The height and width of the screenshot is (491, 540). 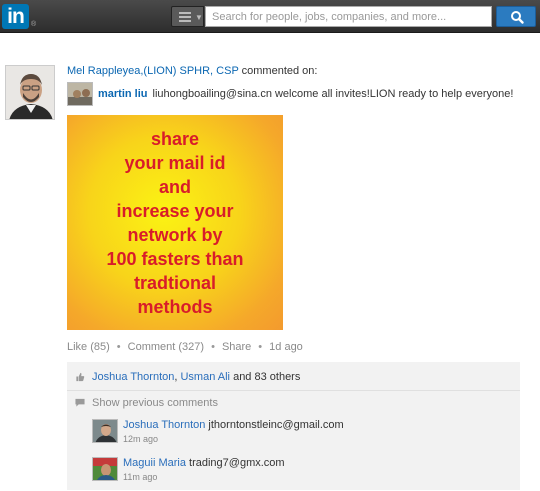 I want to click on search-input, so click(x=348, y=16).